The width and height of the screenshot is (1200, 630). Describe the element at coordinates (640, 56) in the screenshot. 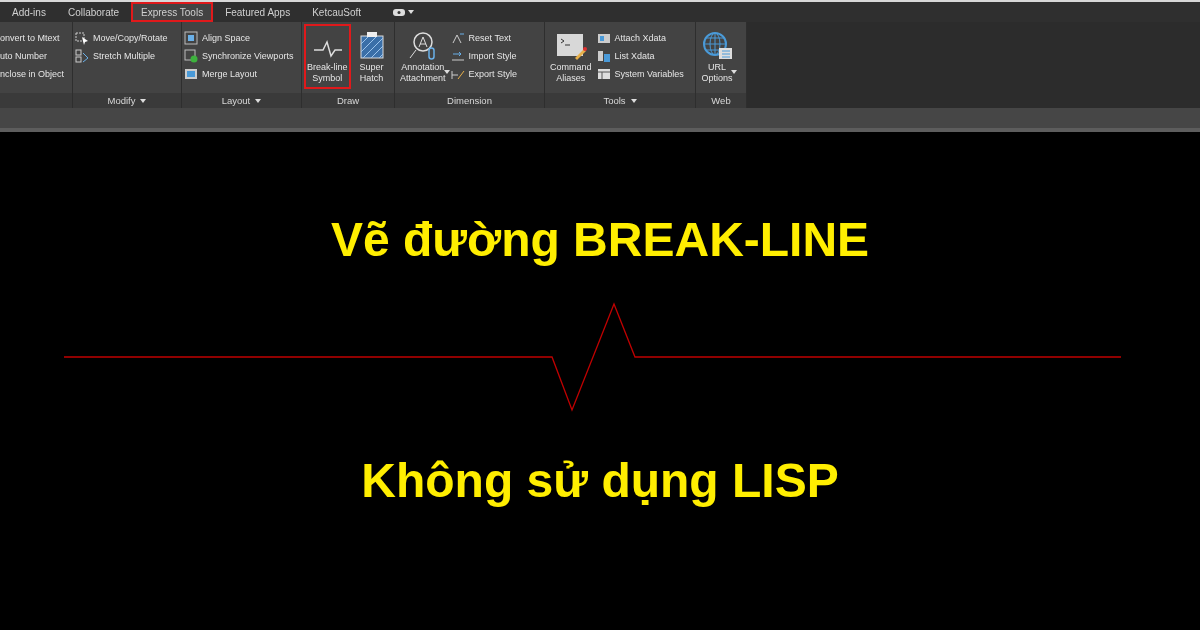

I see `ribbon-button: List Xdata` at that location.